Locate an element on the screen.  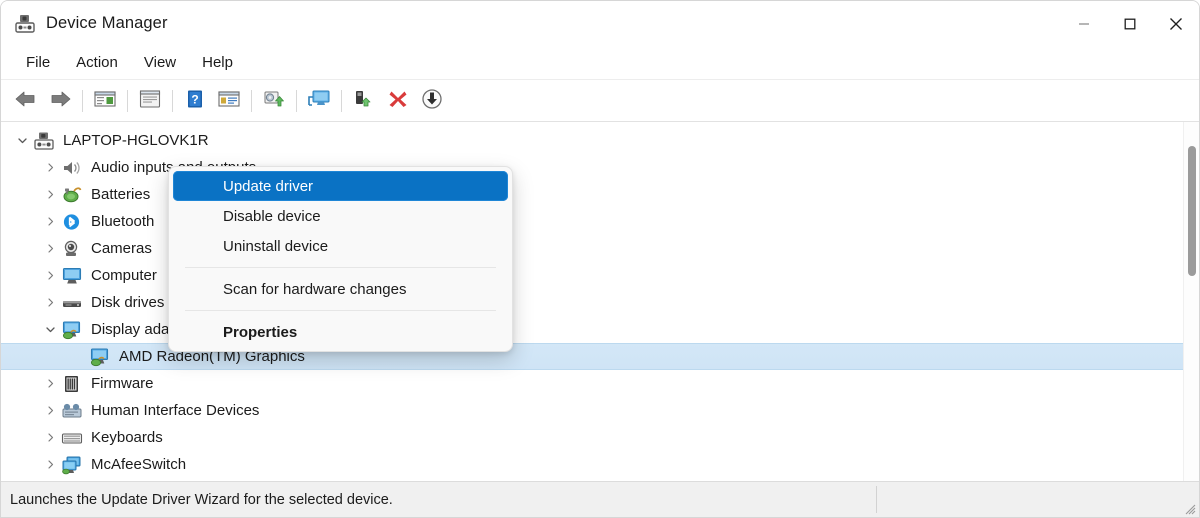
camera-icon is located at coordinates (72, 249).